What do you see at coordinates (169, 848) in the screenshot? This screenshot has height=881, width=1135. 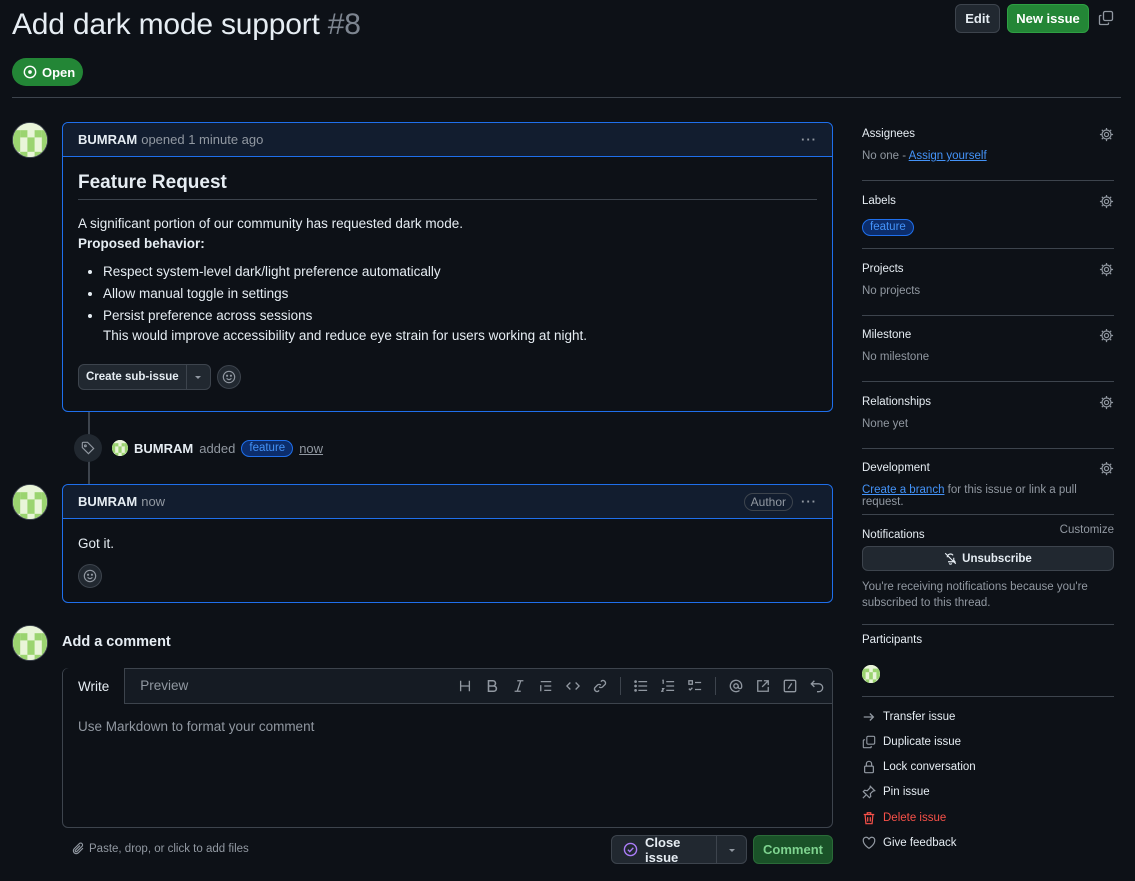 I see `attach-hint: Paste, drop, or click to add files` at bounding box center [169, 848].